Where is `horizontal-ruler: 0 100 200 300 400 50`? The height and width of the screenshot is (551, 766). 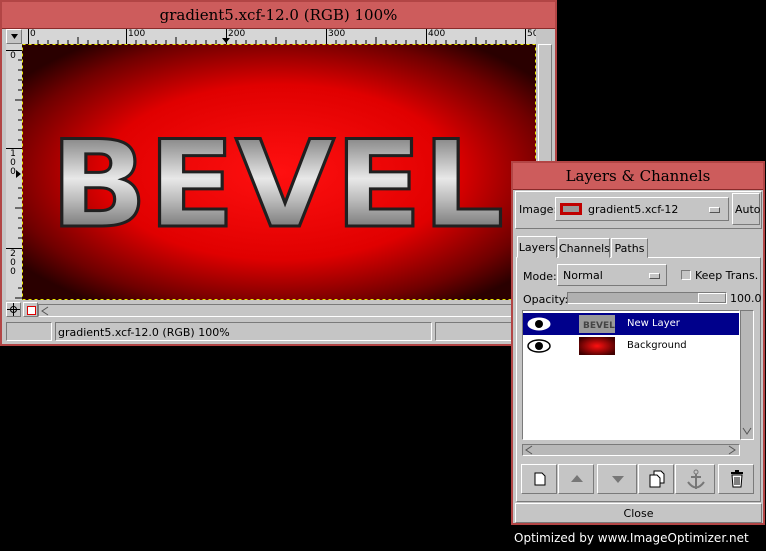 horizontal-ruler: 0 100 200 300 400 50 is located at coordinates (279, 37).